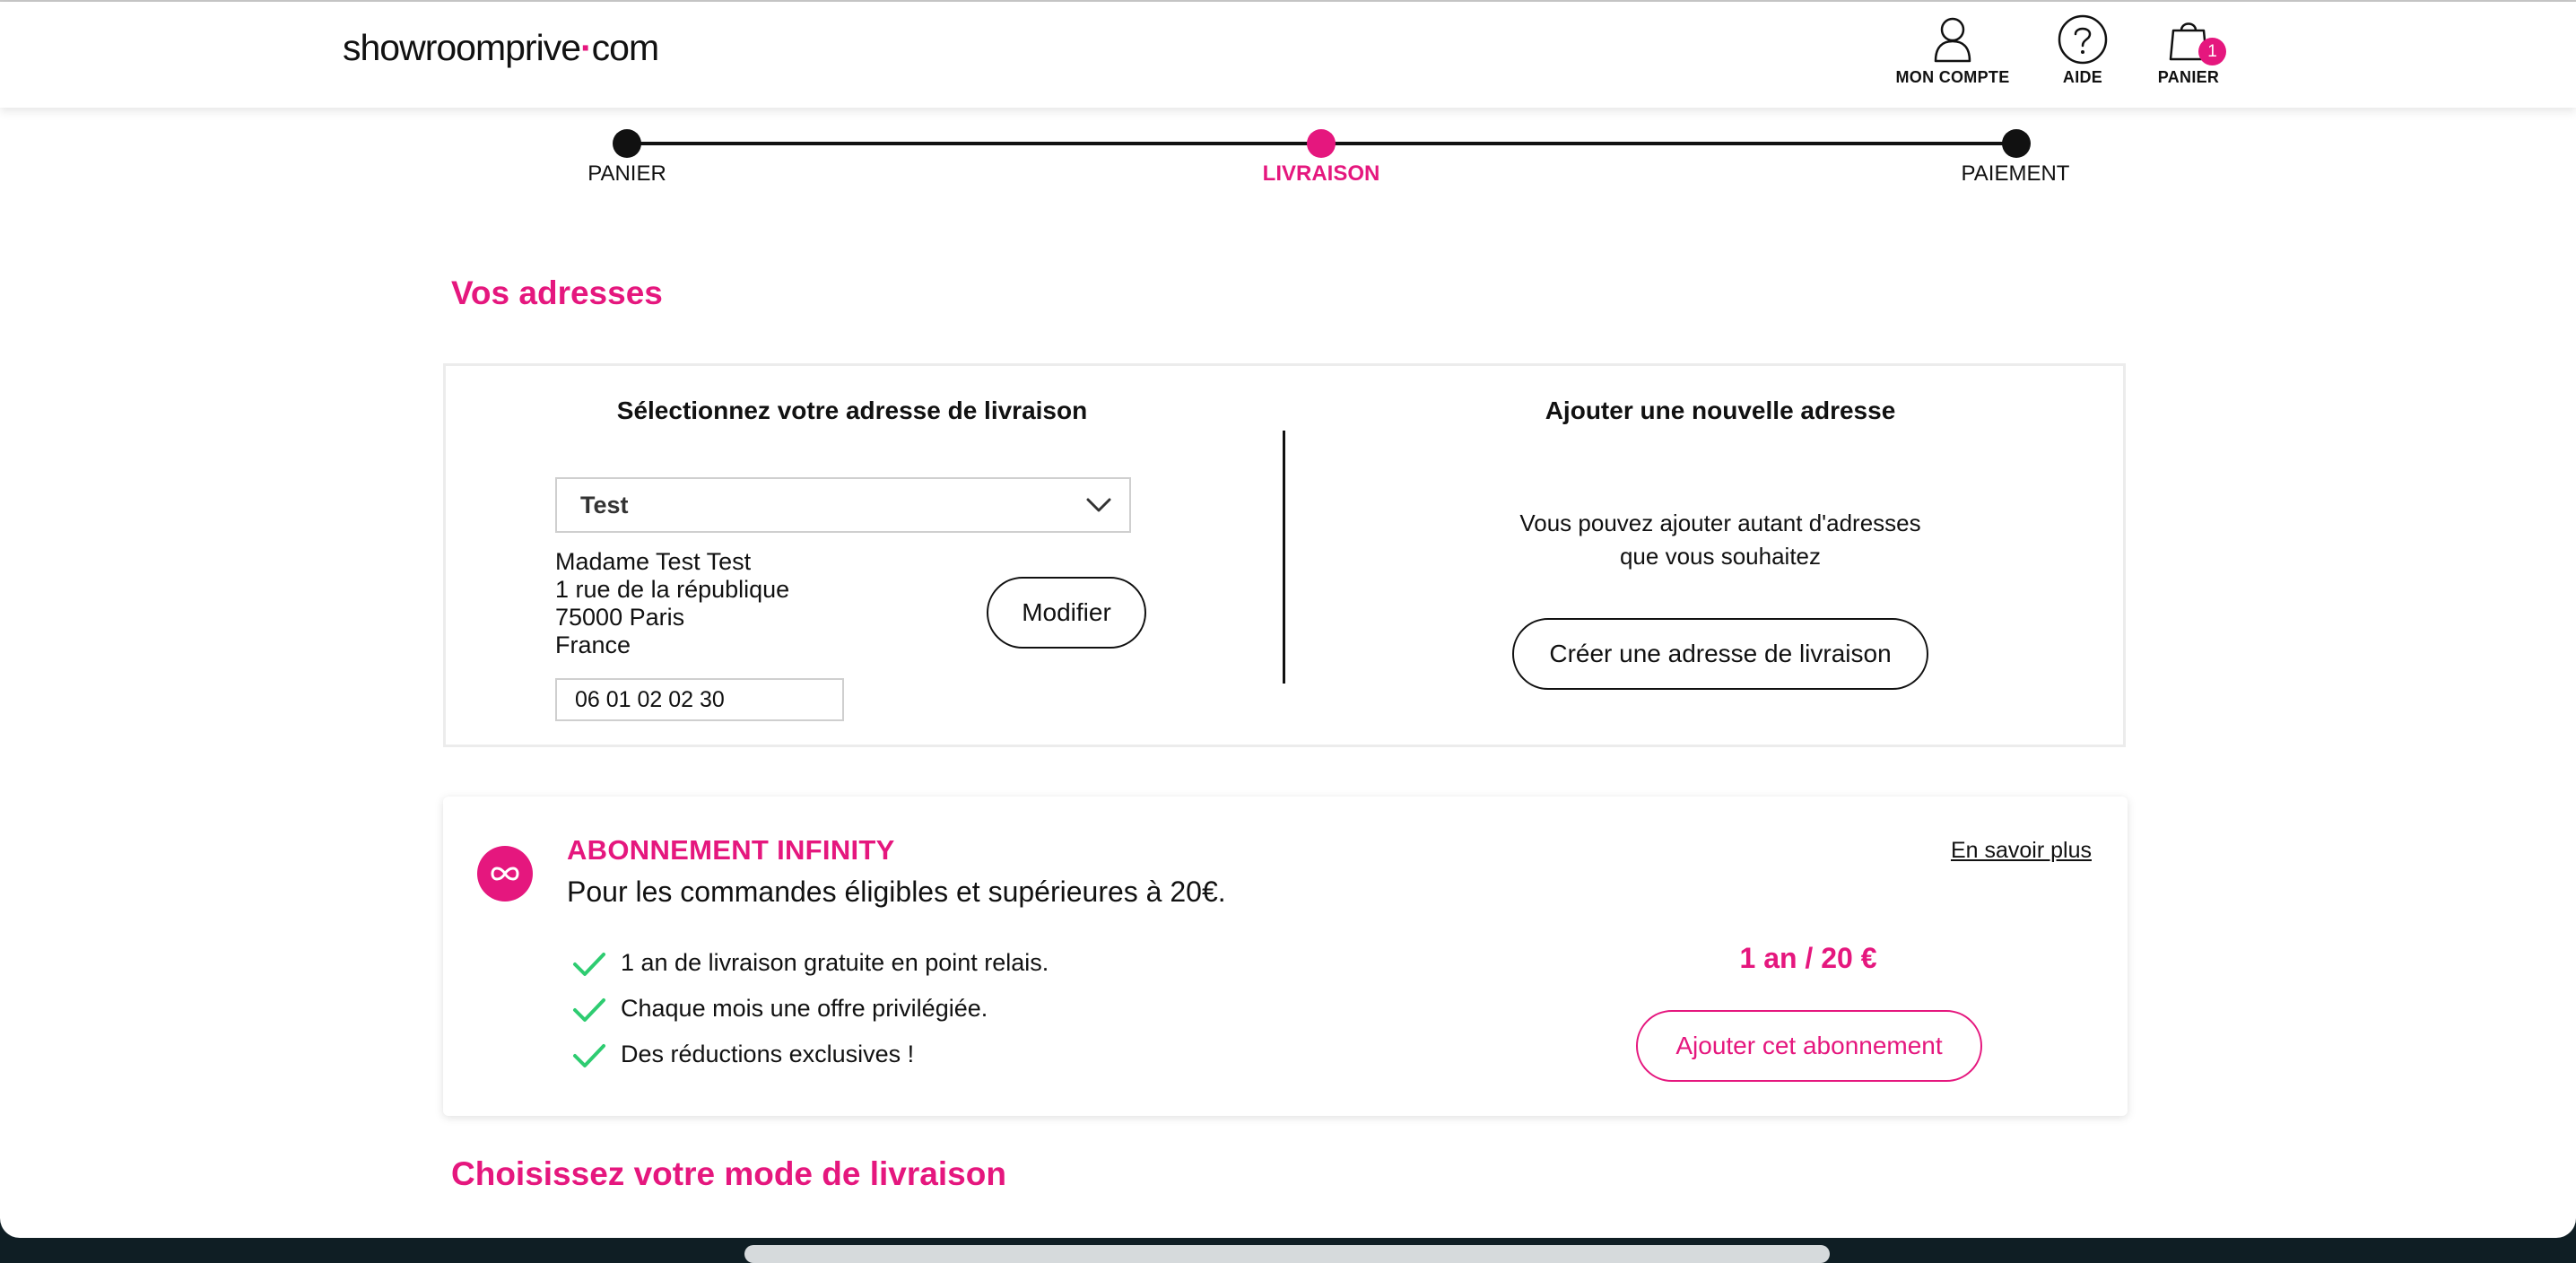 This screenshot has height=1263, width=2576. I want to click on delivery-mode-section-title: Choisissez votre mode de livraison, so click(728, 1174).